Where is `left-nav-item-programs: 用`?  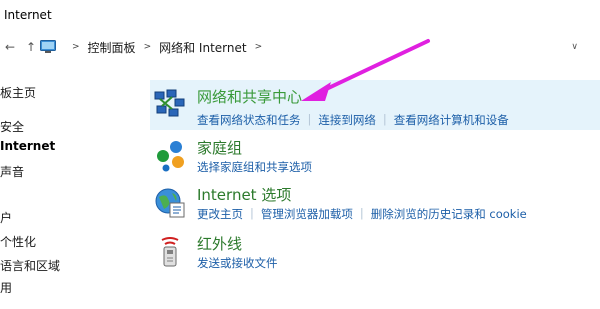
left-nav-item-programs: 用 is located at coordinates (6, 287).